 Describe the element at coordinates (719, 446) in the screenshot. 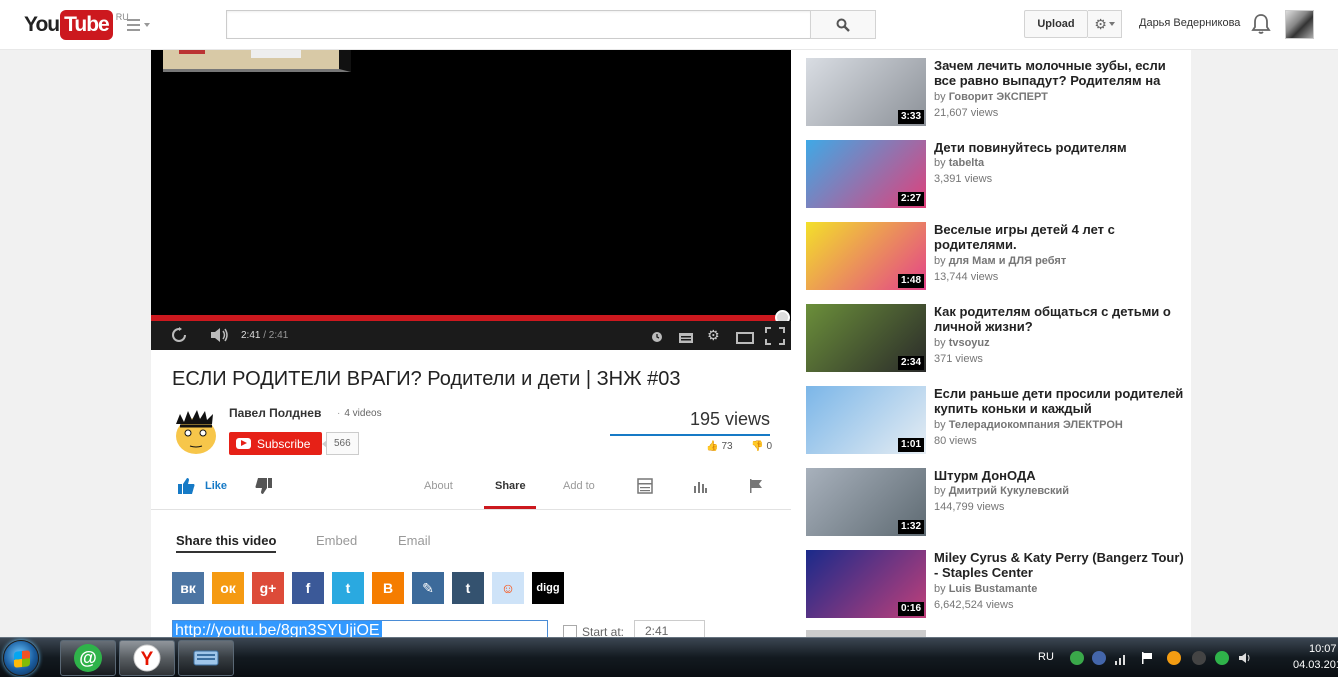

I see `likes-count: 👍 73` at that location.